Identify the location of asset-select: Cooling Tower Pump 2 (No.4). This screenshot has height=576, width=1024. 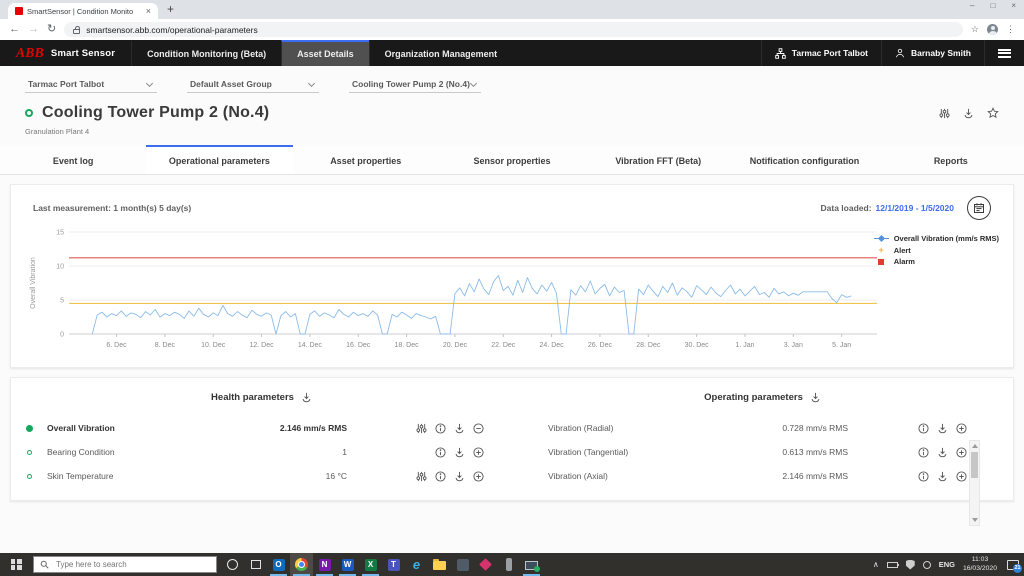
(415, 84).